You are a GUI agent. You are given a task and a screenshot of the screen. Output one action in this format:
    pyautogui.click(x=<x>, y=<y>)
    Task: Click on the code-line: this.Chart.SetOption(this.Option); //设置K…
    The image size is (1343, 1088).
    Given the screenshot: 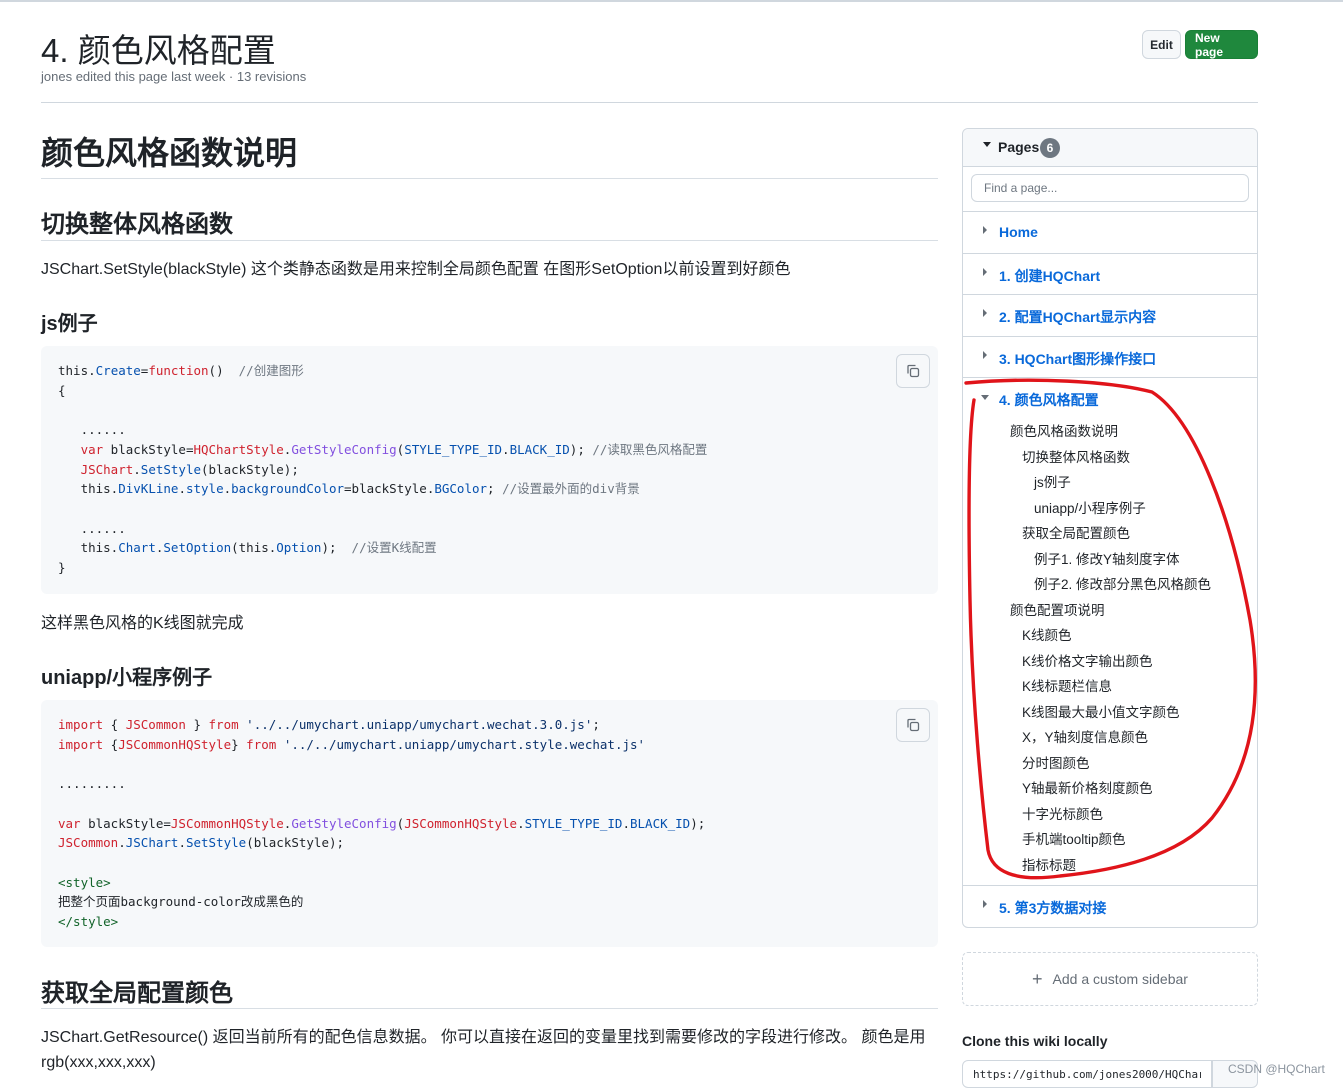 What is the action you would take?
    pyautogui.click(x=247, y=548)
    